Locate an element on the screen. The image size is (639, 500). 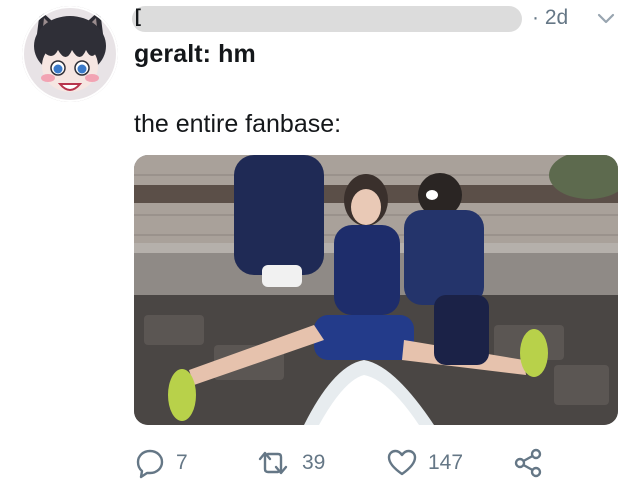
redacted-author-name is located at coordinates (327, 19).